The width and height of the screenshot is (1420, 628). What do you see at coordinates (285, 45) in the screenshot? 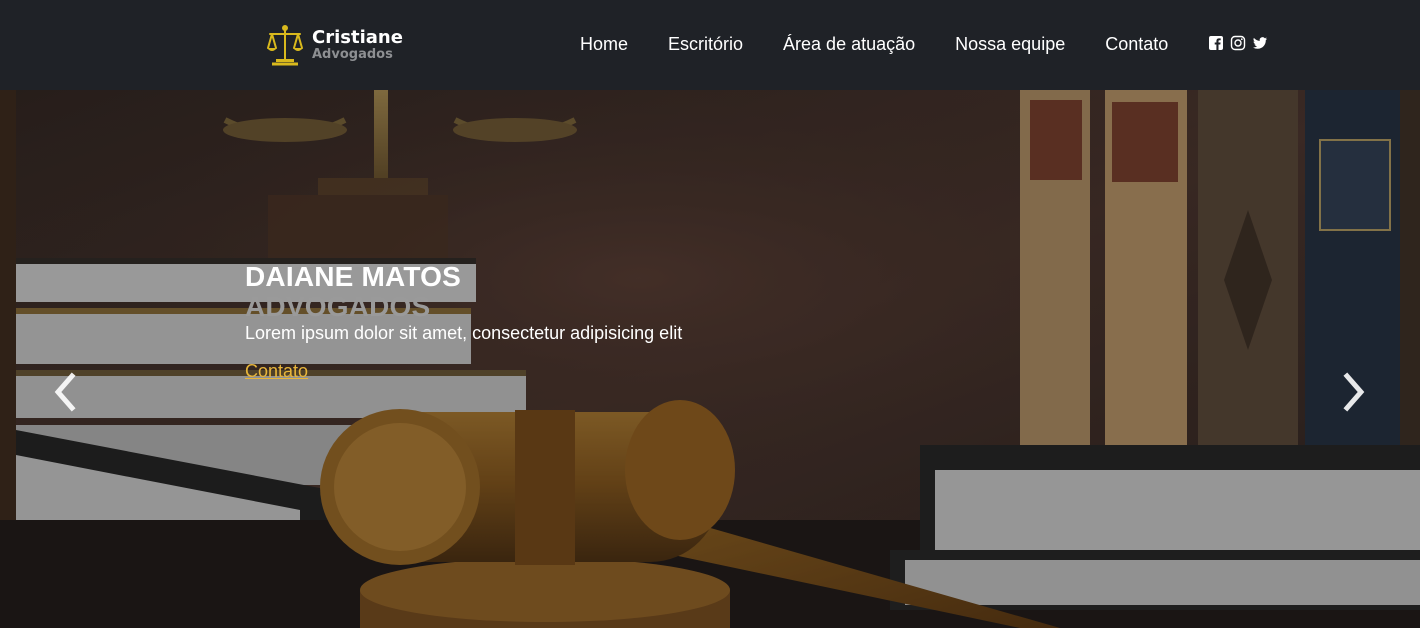
I see `scales-of-justice-icon` at bounding box center [285, 45].